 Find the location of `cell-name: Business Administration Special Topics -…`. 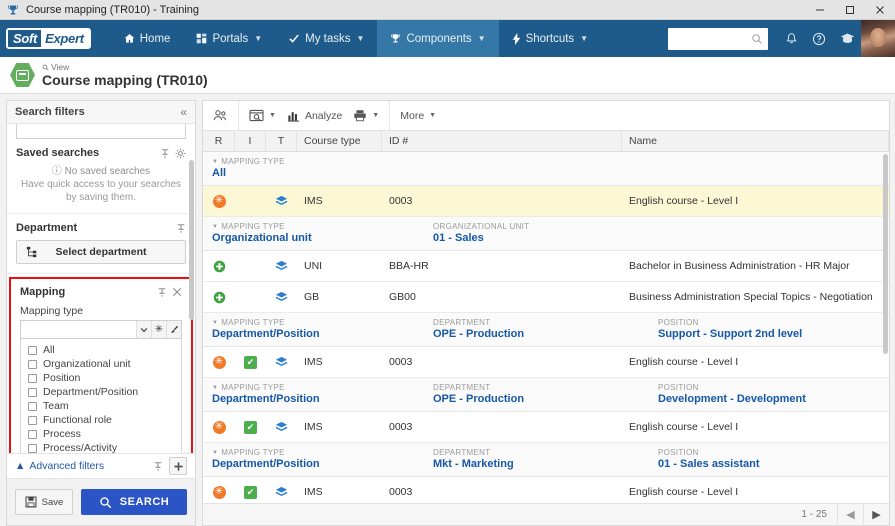

cell-name: Business Administration Special Topics -… is located at coordinates (751, 297).